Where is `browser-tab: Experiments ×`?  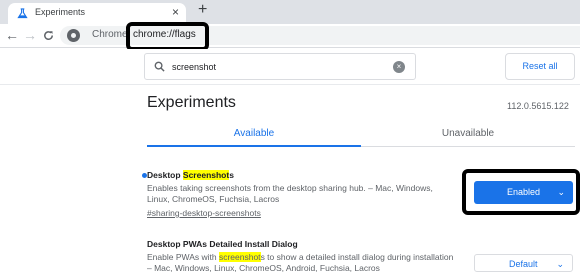
browser-tab: Experiments × is located at coordinates (97, 13).